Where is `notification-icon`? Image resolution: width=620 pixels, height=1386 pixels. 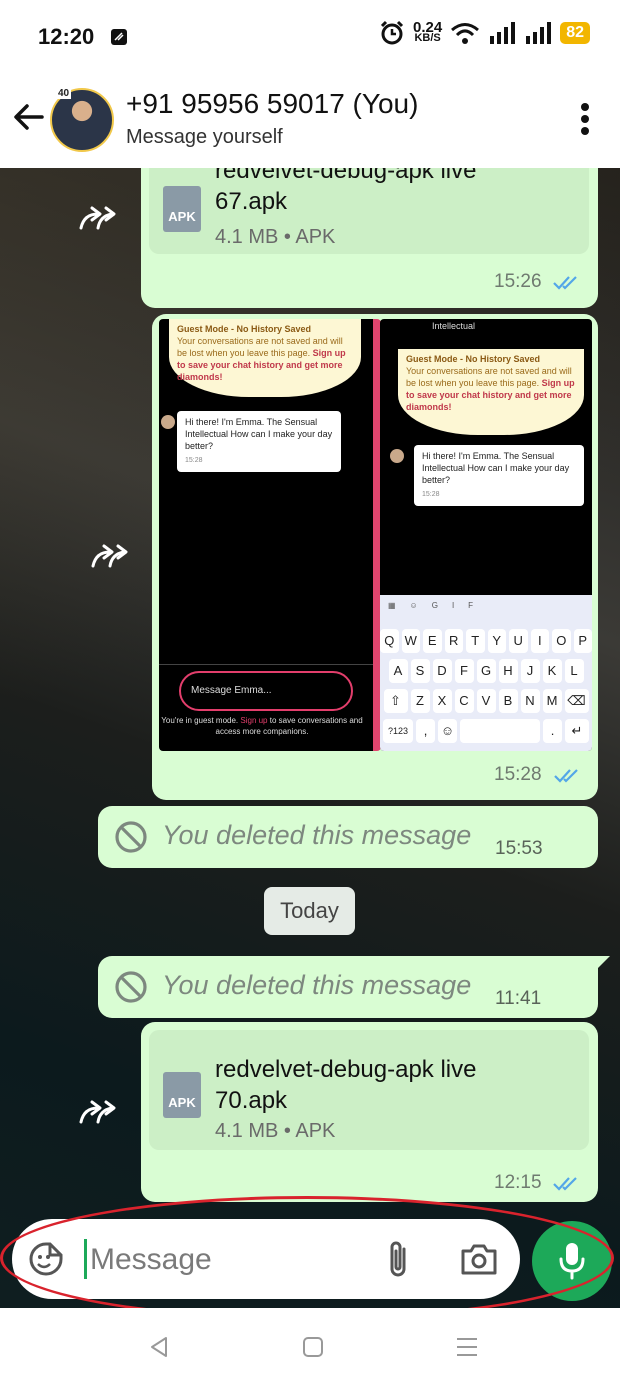 notification-icon is located at coordinates (119, 37).